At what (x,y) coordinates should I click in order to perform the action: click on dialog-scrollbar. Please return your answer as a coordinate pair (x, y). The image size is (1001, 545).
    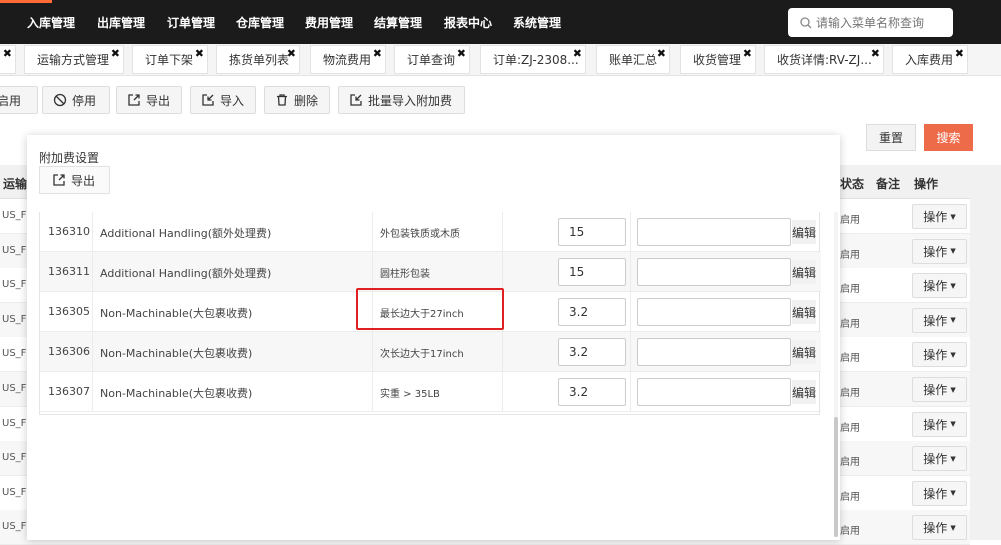
    Looking at the image, I should click on (836, 374).